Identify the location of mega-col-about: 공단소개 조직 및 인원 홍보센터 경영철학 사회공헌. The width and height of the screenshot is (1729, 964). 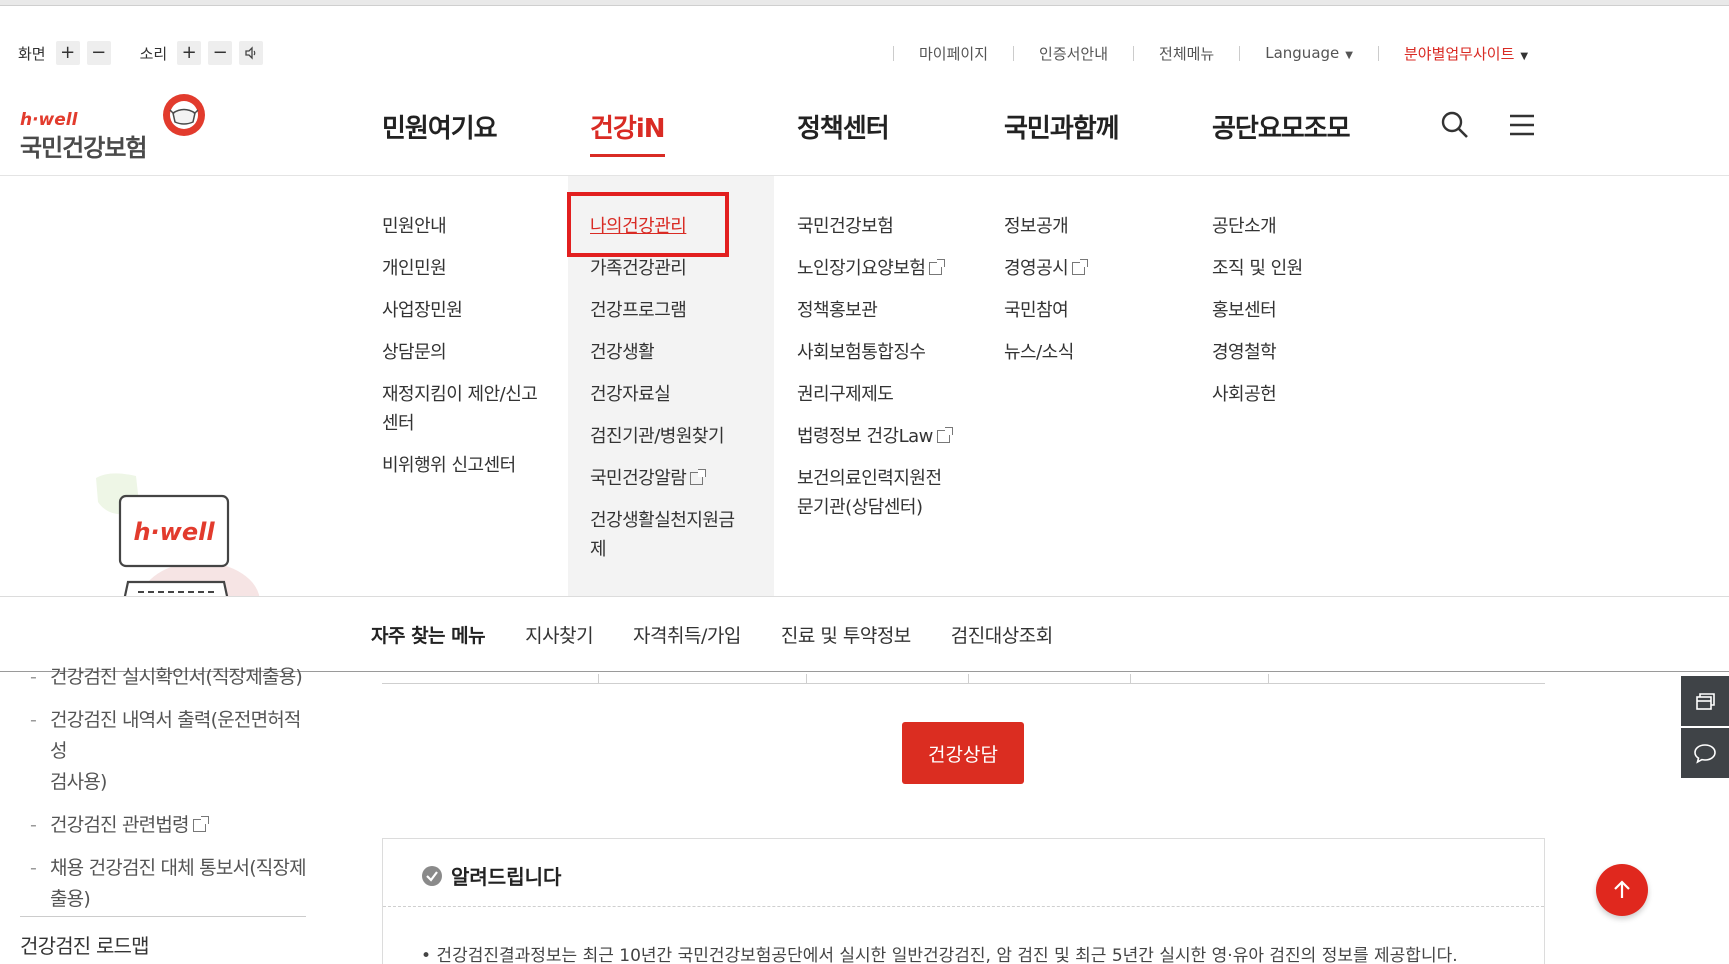
(1257, 317).